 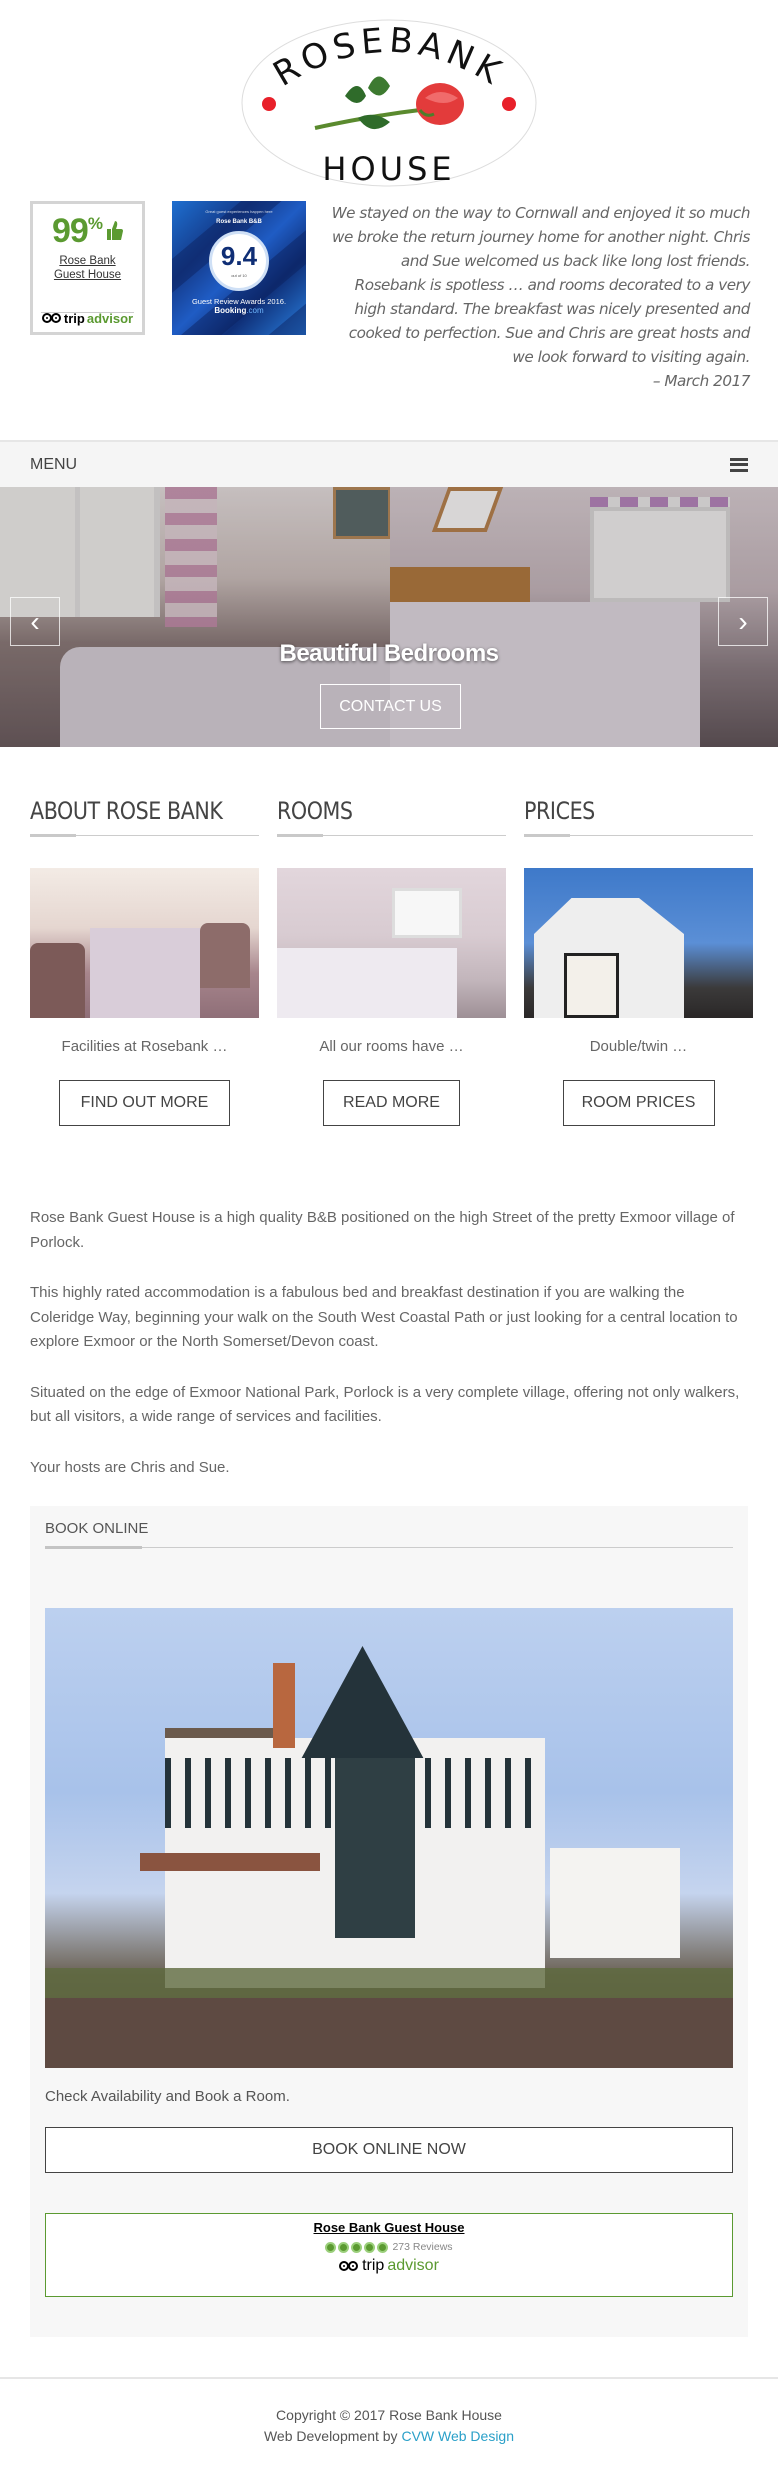 I want to click on heading-underline, so click(x=389, y=1547).